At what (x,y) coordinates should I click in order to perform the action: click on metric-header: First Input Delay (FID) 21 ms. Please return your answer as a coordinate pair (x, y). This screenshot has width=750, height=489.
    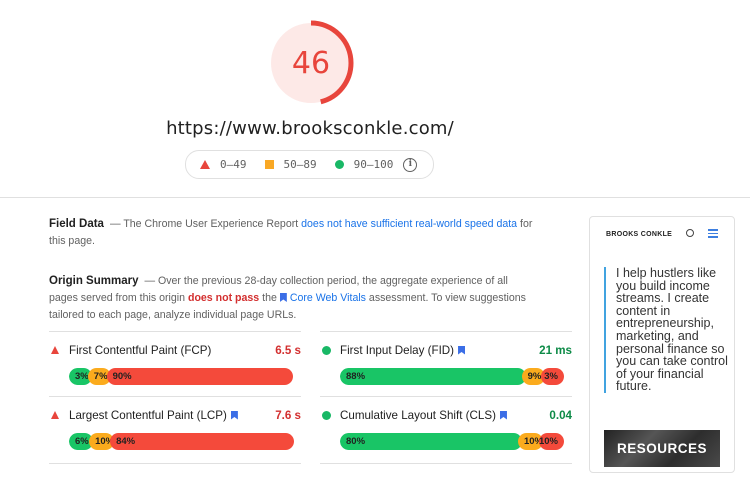
    Looking at the image, I should click on (446, 350).